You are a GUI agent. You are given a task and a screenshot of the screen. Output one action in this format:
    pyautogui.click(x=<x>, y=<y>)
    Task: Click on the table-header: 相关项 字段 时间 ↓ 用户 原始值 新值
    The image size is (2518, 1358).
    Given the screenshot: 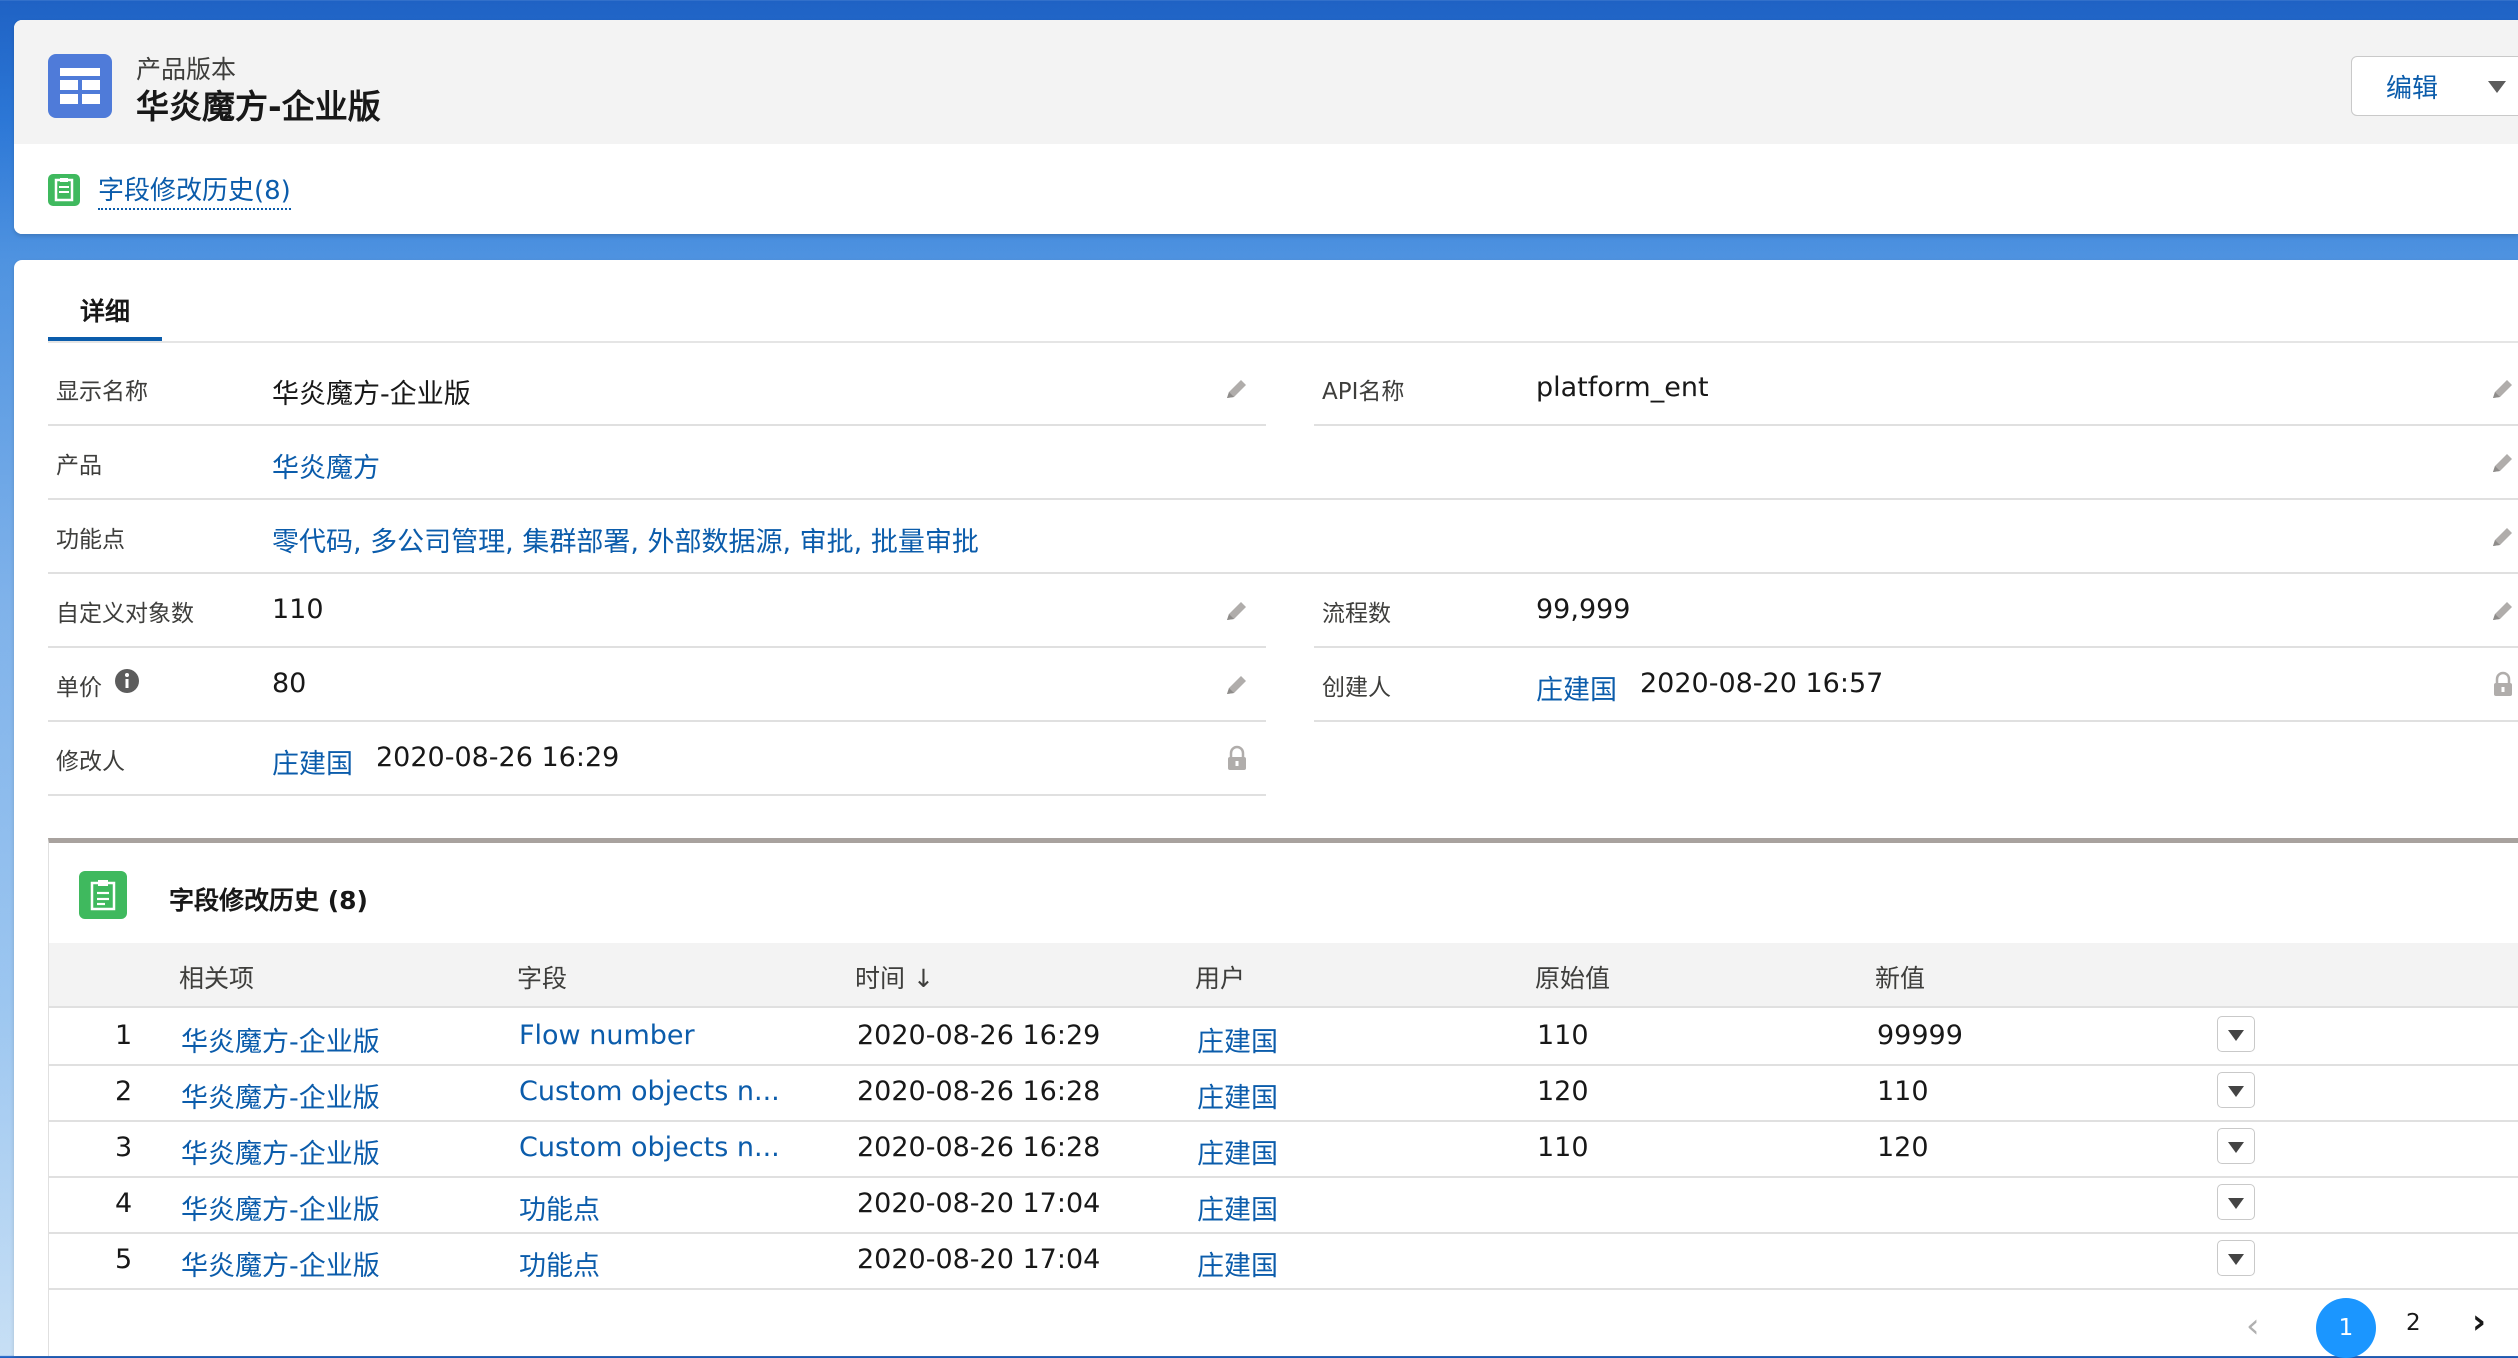 What is the action you would take?
    pyautogui.click(x=1283, y=975)
    